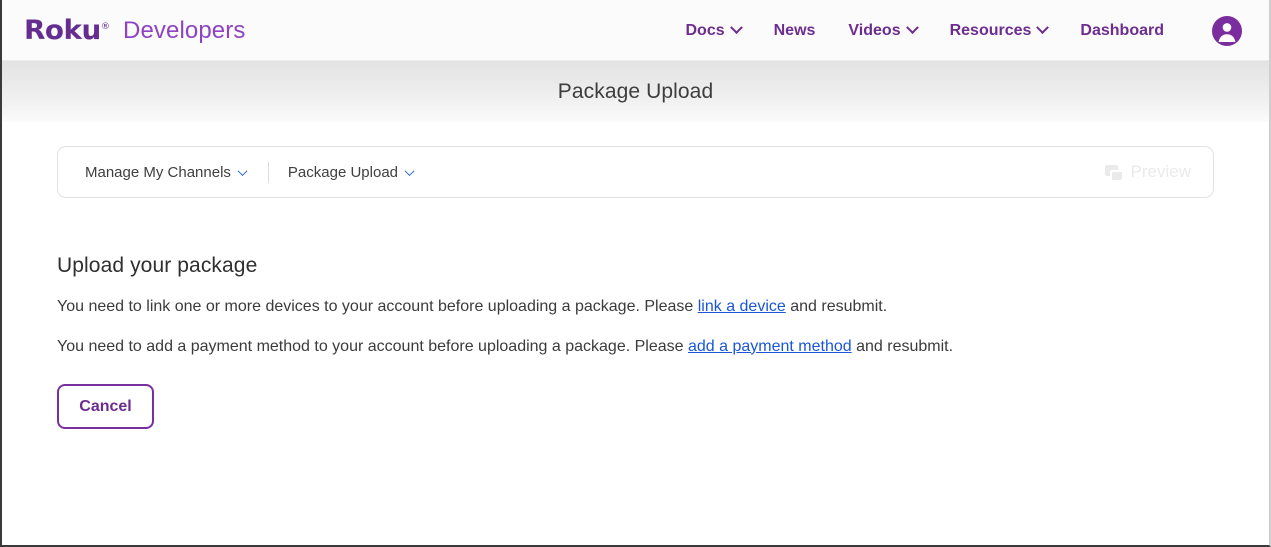 This screenshot has width=1271, height=547. I want to click on breadcrumb-divider, so click(268, 172).